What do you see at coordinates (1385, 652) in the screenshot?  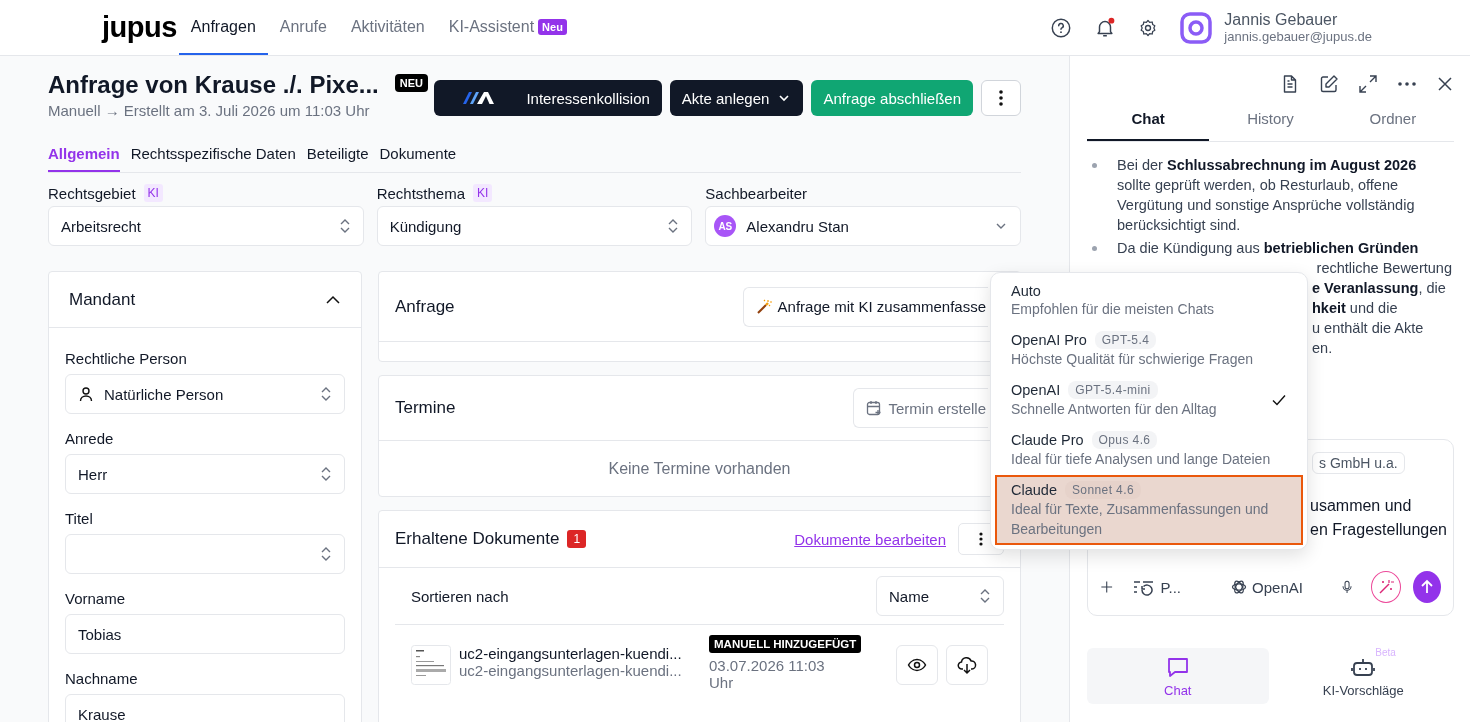 I see `beta-label: Beta` at bounding box center [1385, 652].